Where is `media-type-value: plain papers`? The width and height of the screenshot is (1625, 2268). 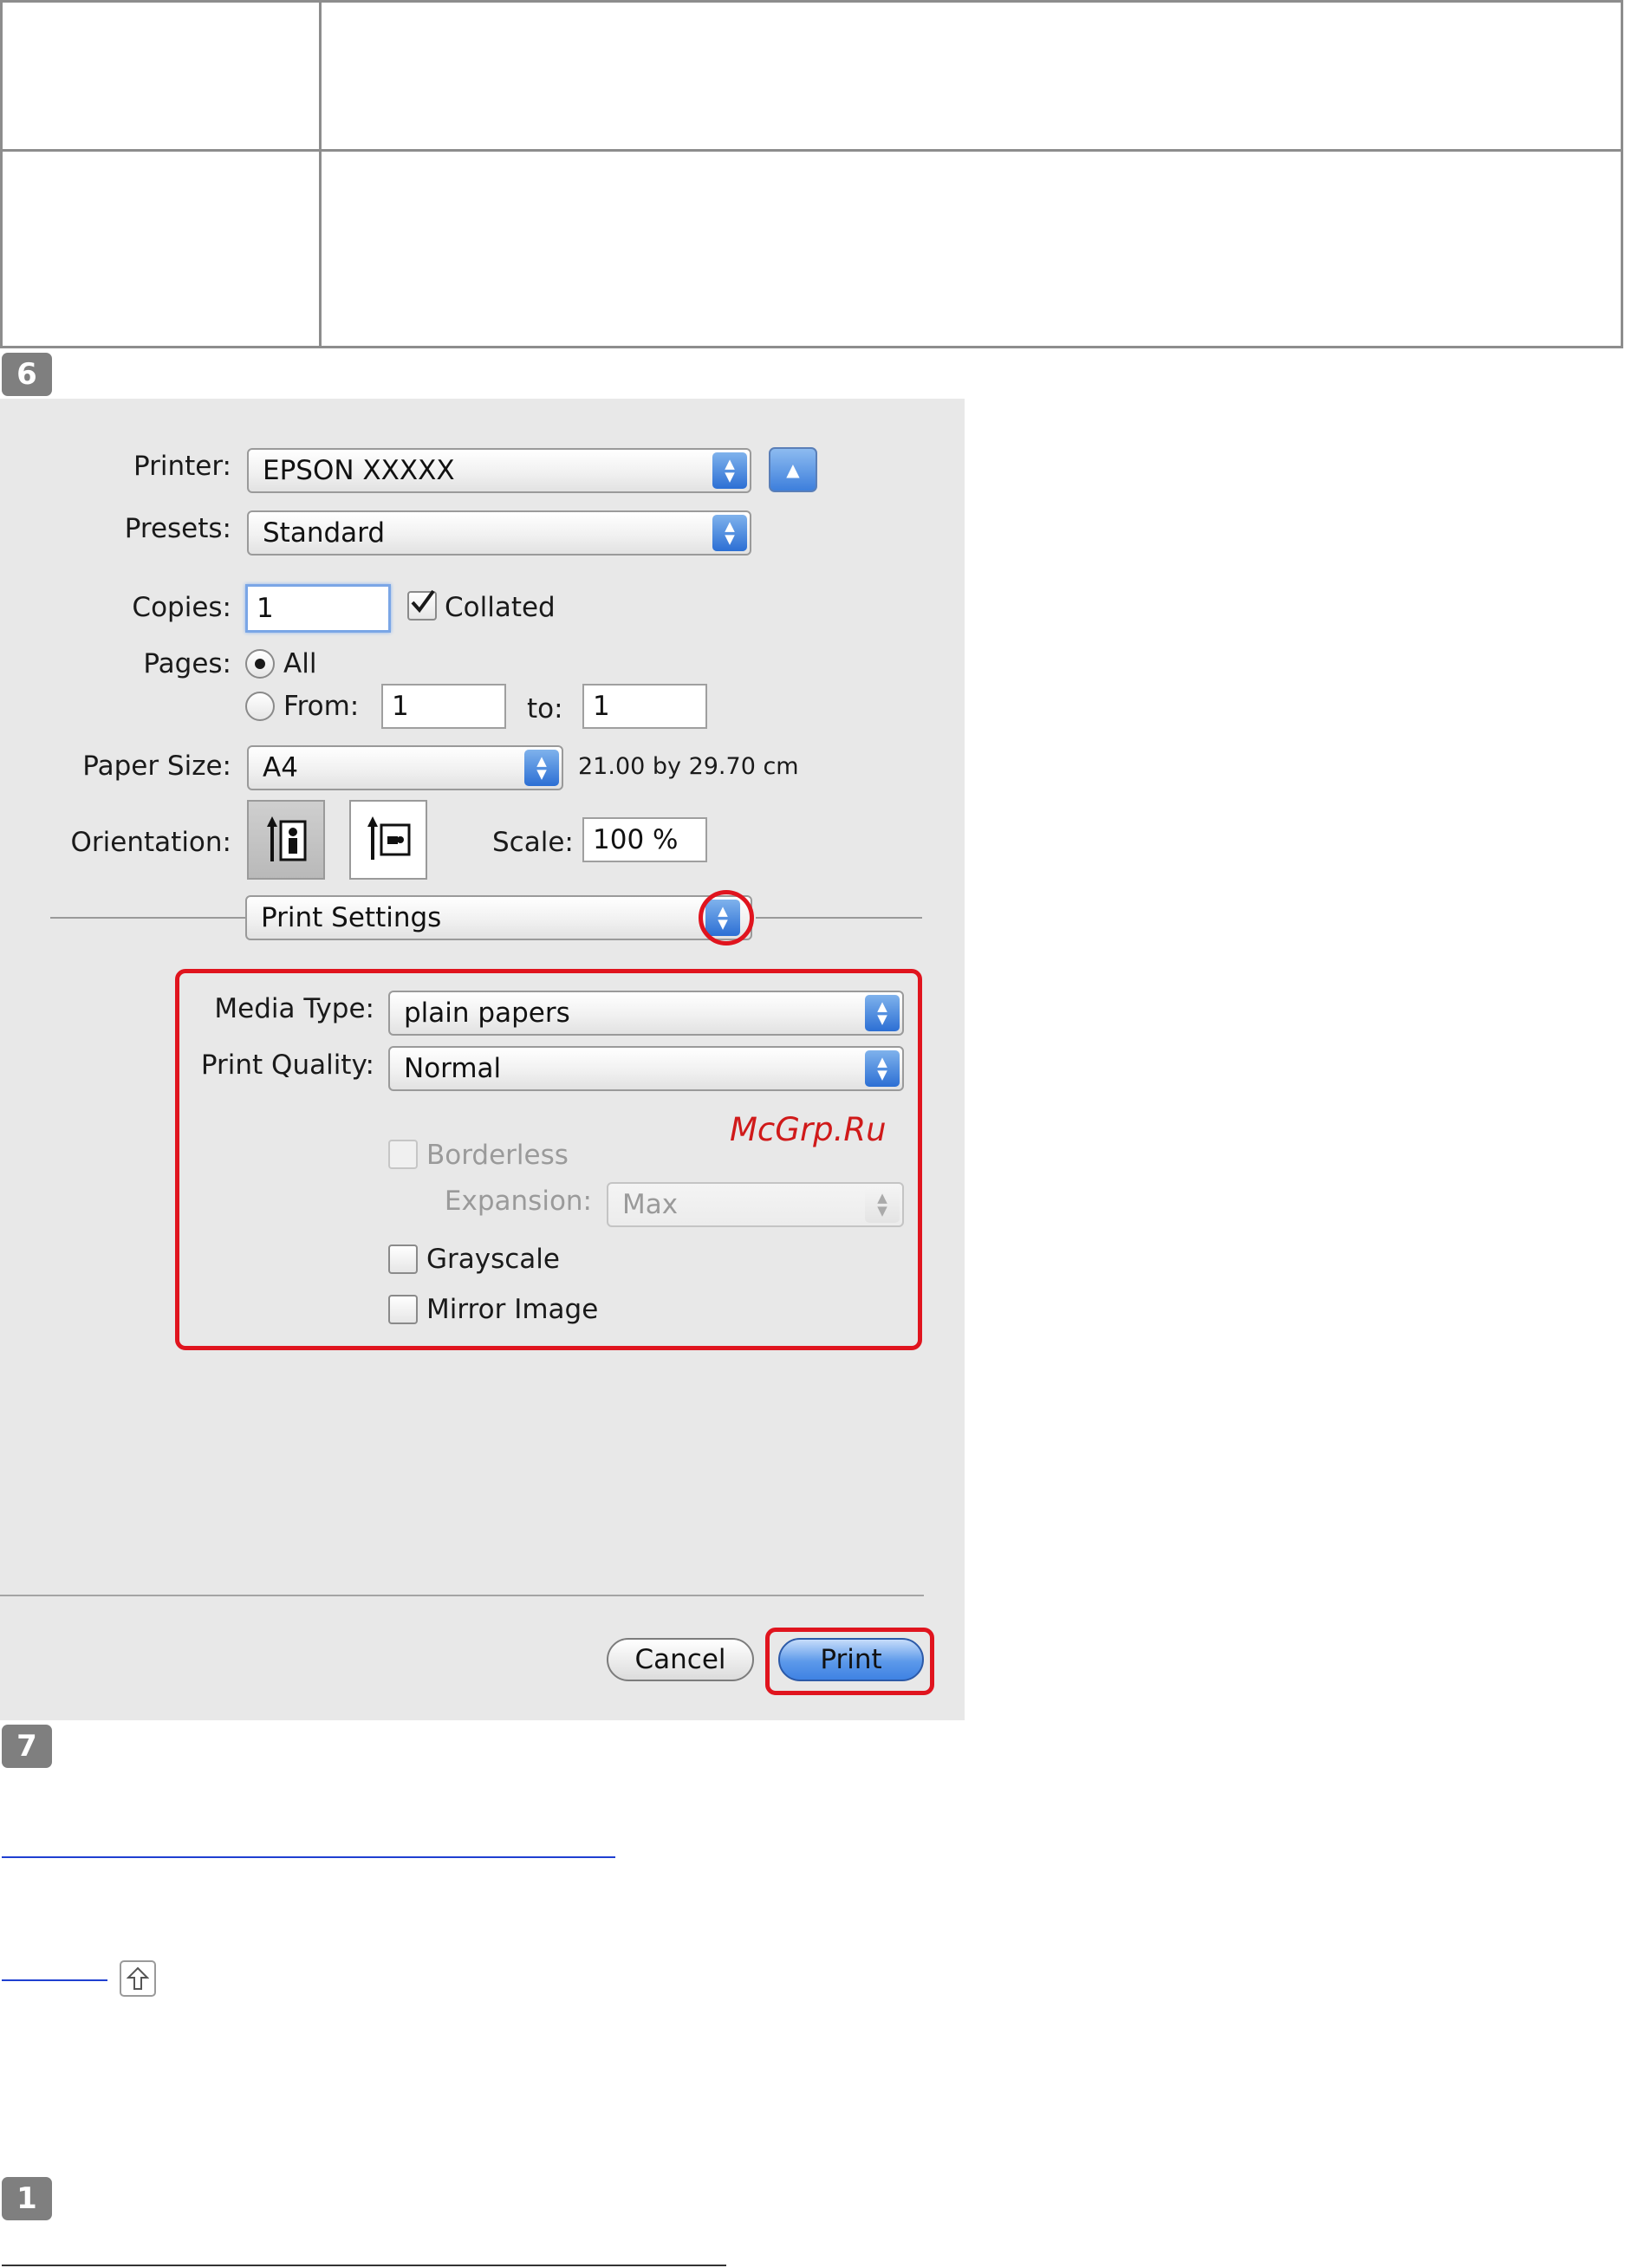
media-type-value: plain papers is located at coordinates (487, 1014).